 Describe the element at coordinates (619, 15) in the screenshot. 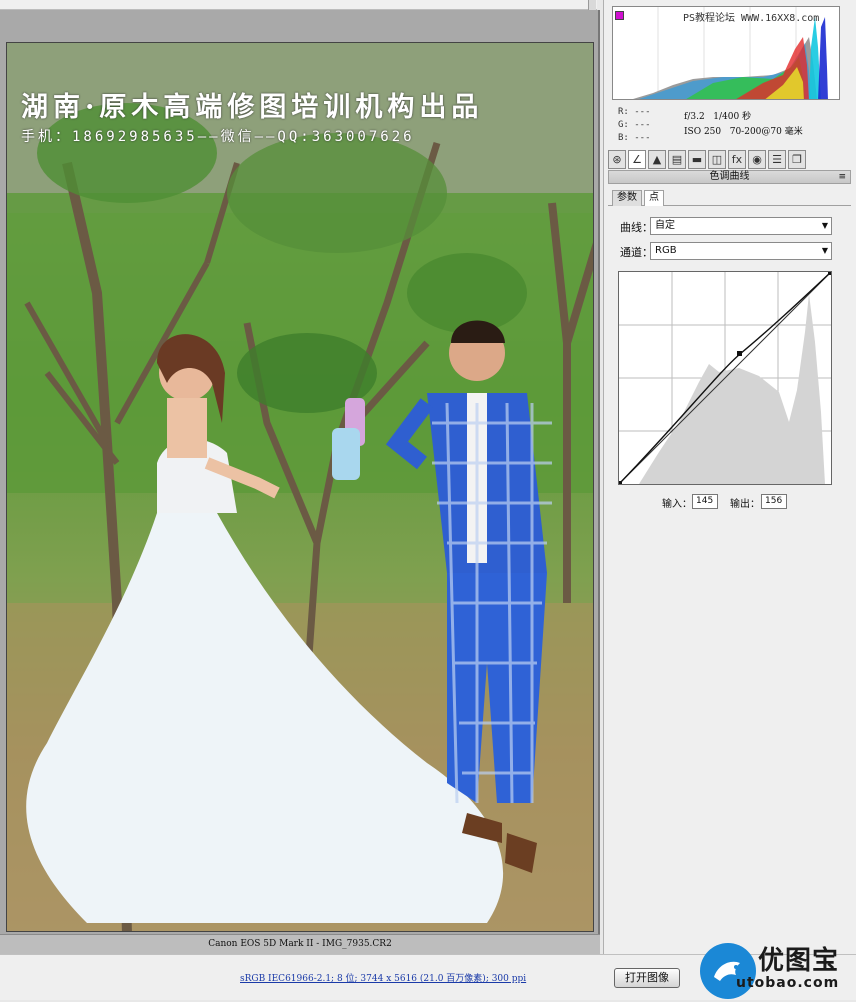

I see `shadow-clipping-warning-icon` at that location.